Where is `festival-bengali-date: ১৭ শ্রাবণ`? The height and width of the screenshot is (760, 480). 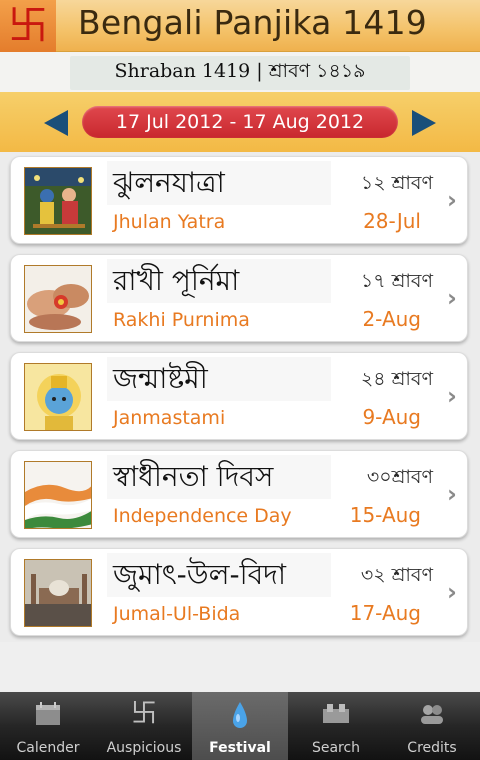 festival-bengali-date: ১৭ শ্রাবণ is located at coordinates (396, 281).